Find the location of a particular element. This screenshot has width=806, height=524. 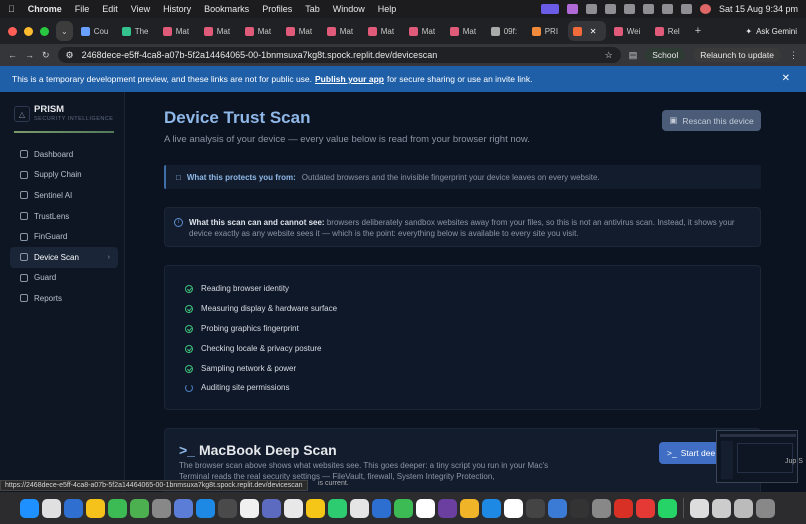

tab-11: PRI is located at coordinates (546, 31).